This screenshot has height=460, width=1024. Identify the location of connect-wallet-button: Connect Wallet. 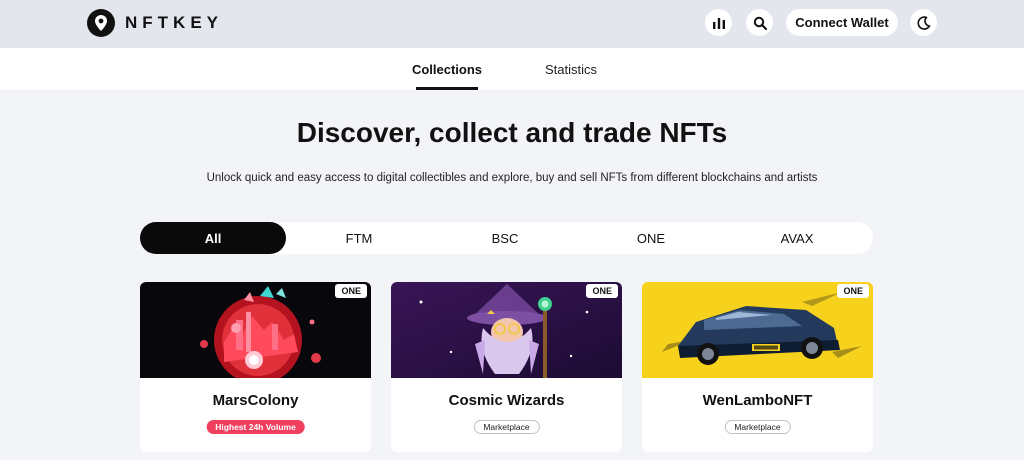
(842, 22).